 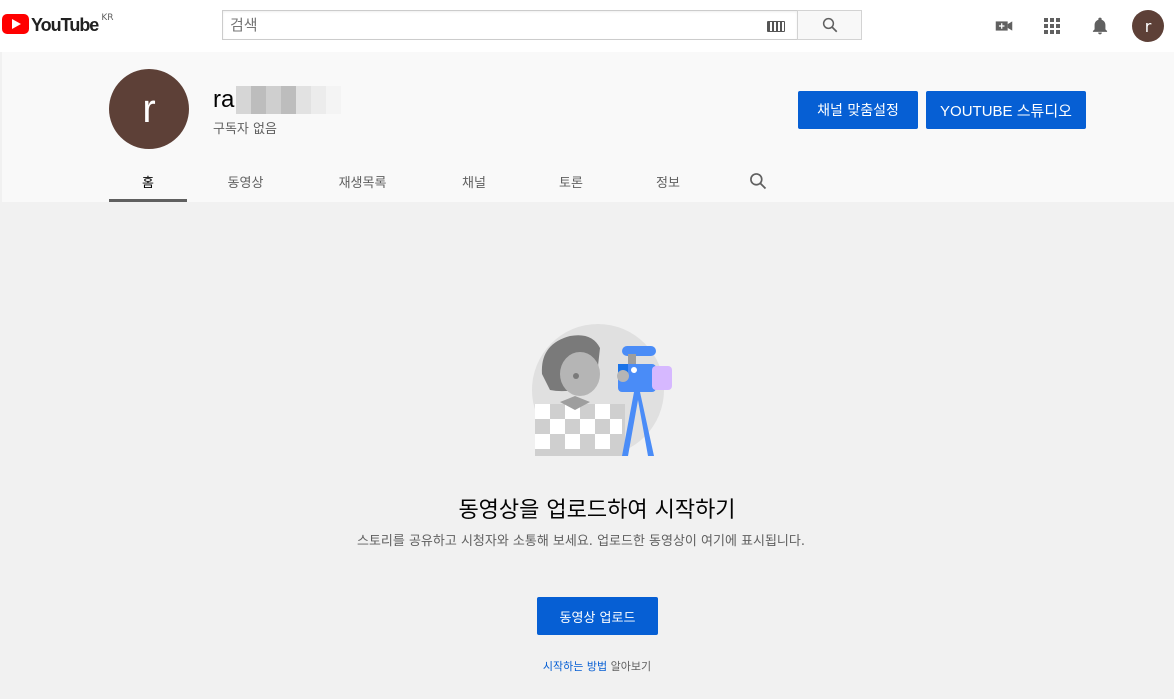 I want to click on create-video-button, so click(x=1004, y=26).